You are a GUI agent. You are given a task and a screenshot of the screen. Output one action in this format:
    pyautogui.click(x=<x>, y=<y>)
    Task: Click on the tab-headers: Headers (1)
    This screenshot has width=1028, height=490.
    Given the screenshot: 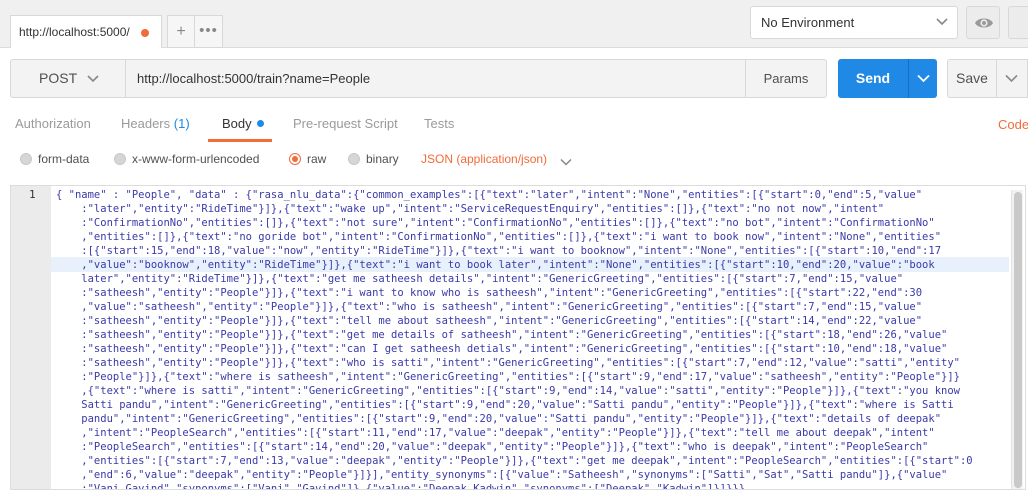 What is the action you would take?
    pyautogui.click(x=155, y=123)
    